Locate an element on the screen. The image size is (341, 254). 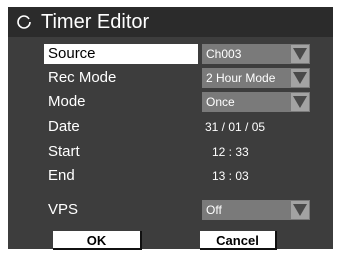
mode-label: Mode is located at coordinates (67, 101).